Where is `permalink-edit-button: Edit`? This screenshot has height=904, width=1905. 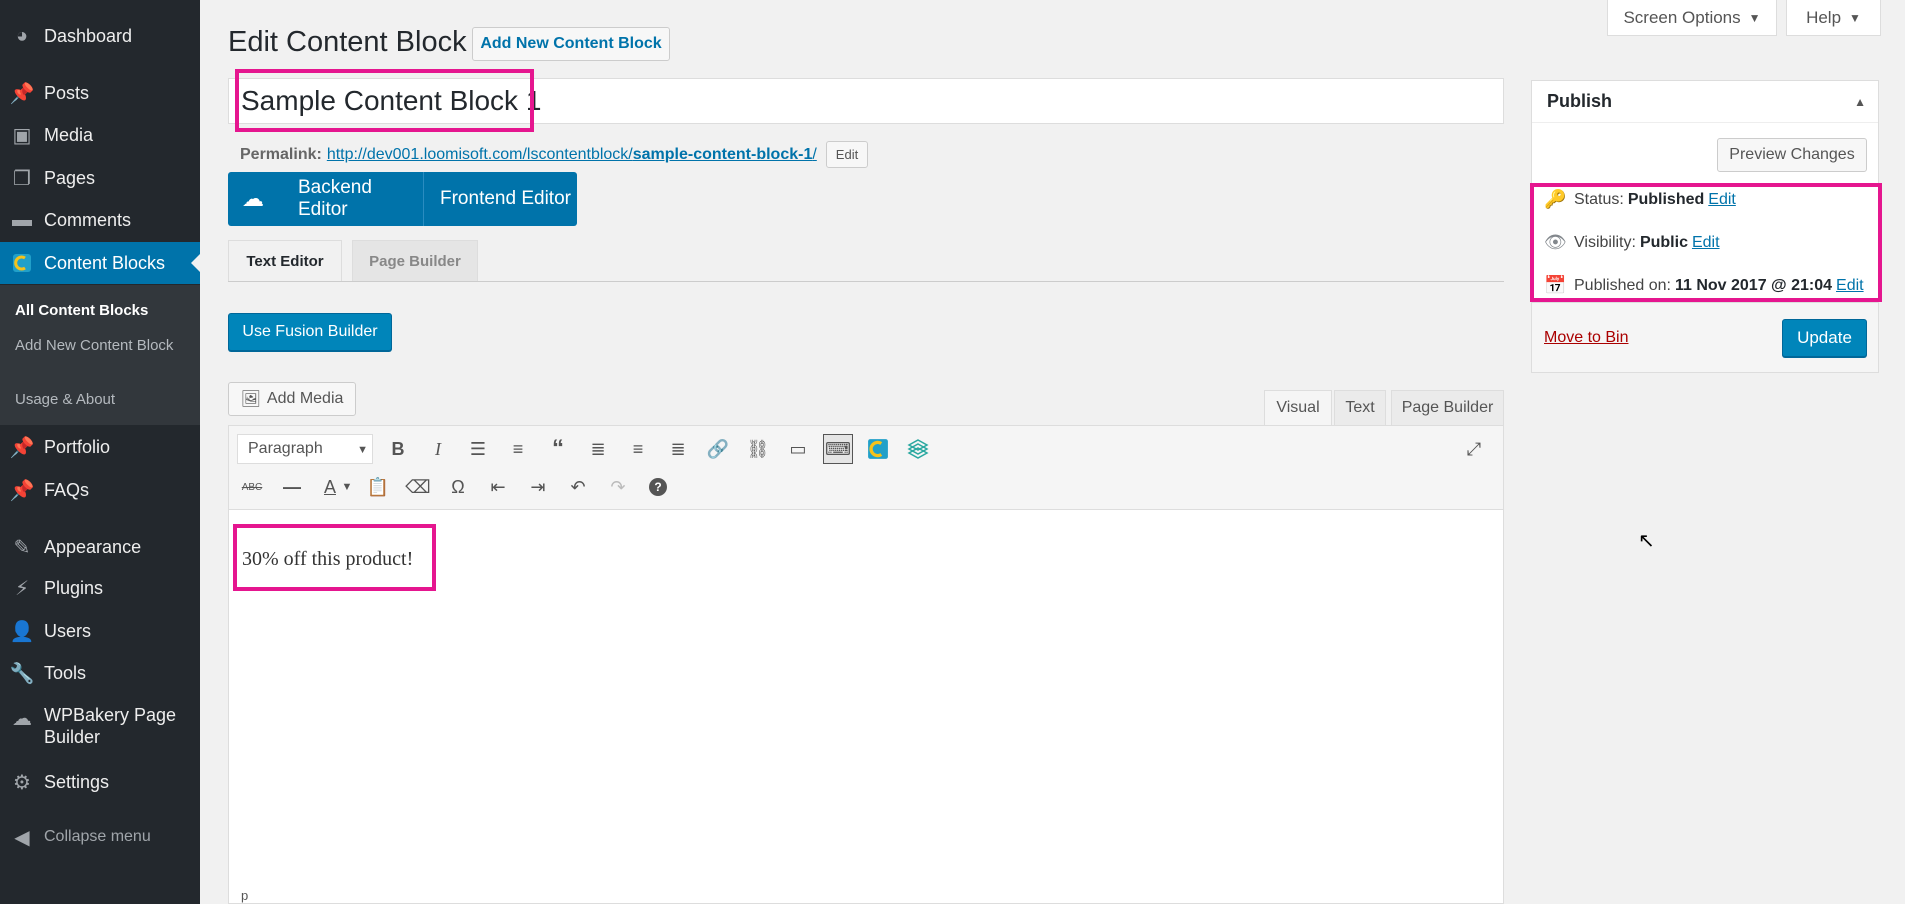 permalink-edit-button: Edit is located at coordinates (847, 154).